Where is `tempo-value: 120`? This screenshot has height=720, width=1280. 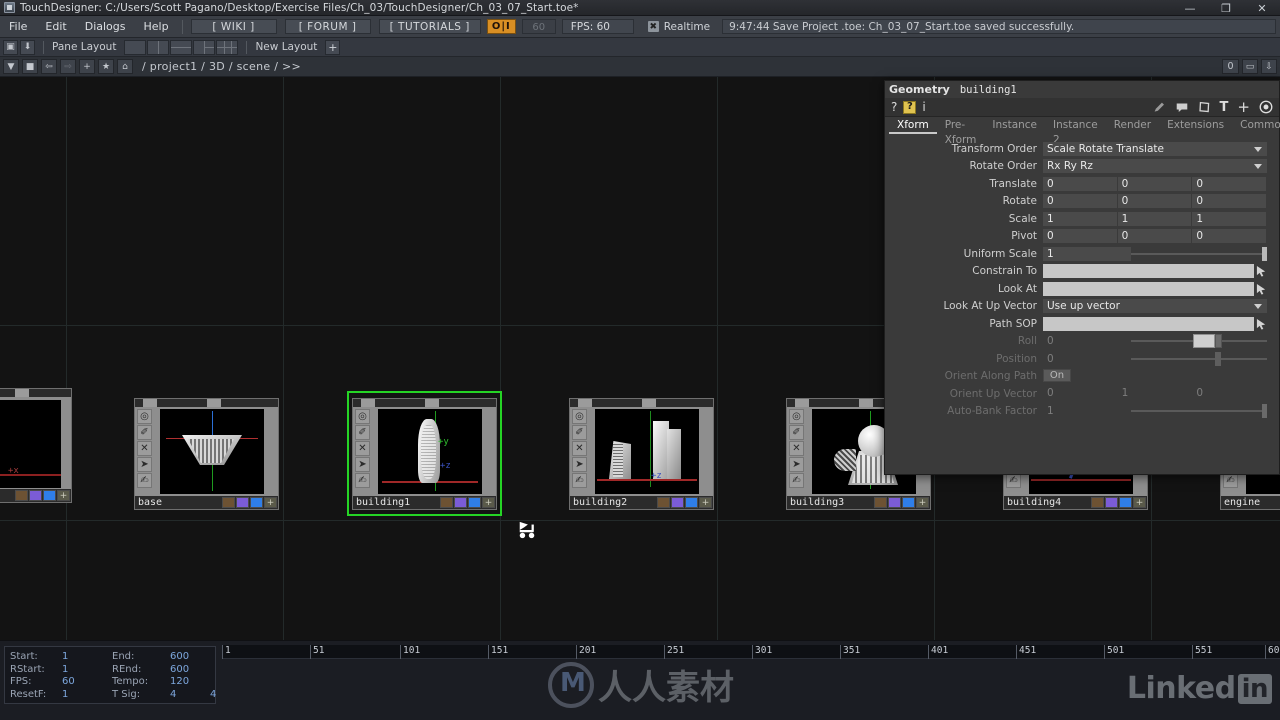
tempo-value: 120 is located at coordinates (190, 681).